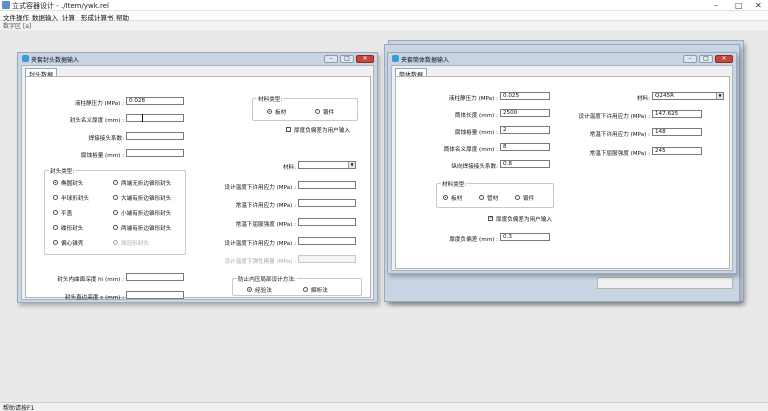 This screenshot has height=411, width=768. What do you see at coordinates (55, 227) in the screenshot?
I see `radio-torispherical` at bounding box center [55, 227].